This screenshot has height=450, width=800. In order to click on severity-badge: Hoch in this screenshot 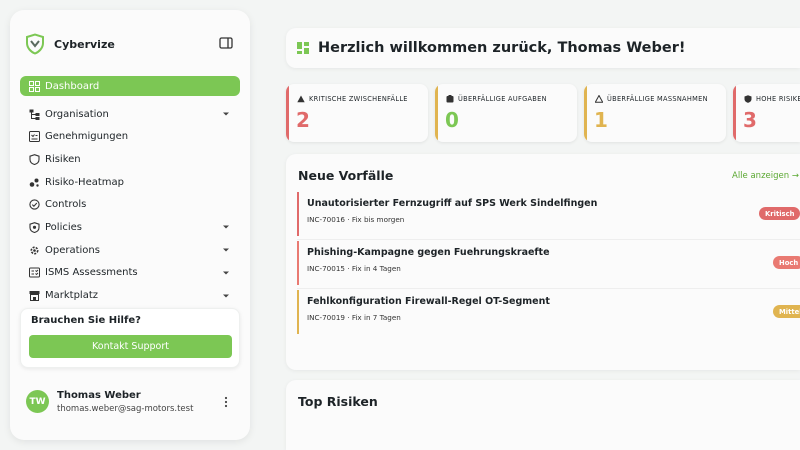, I will do `click(786, 262)`.